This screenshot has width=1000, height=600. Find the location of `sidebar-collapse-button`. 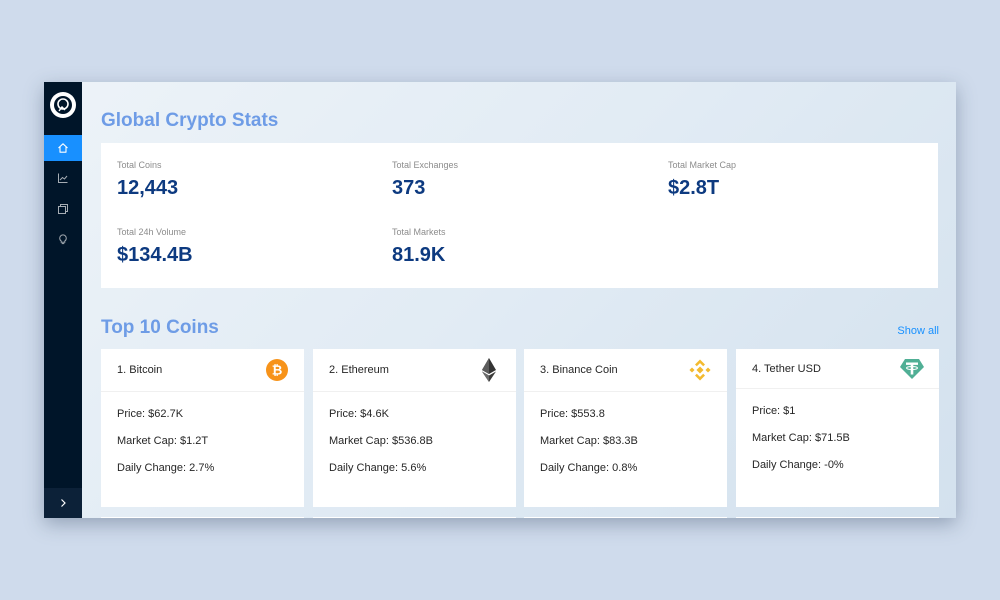

sidebar-collapse-button is located at coordinates (63, 503).